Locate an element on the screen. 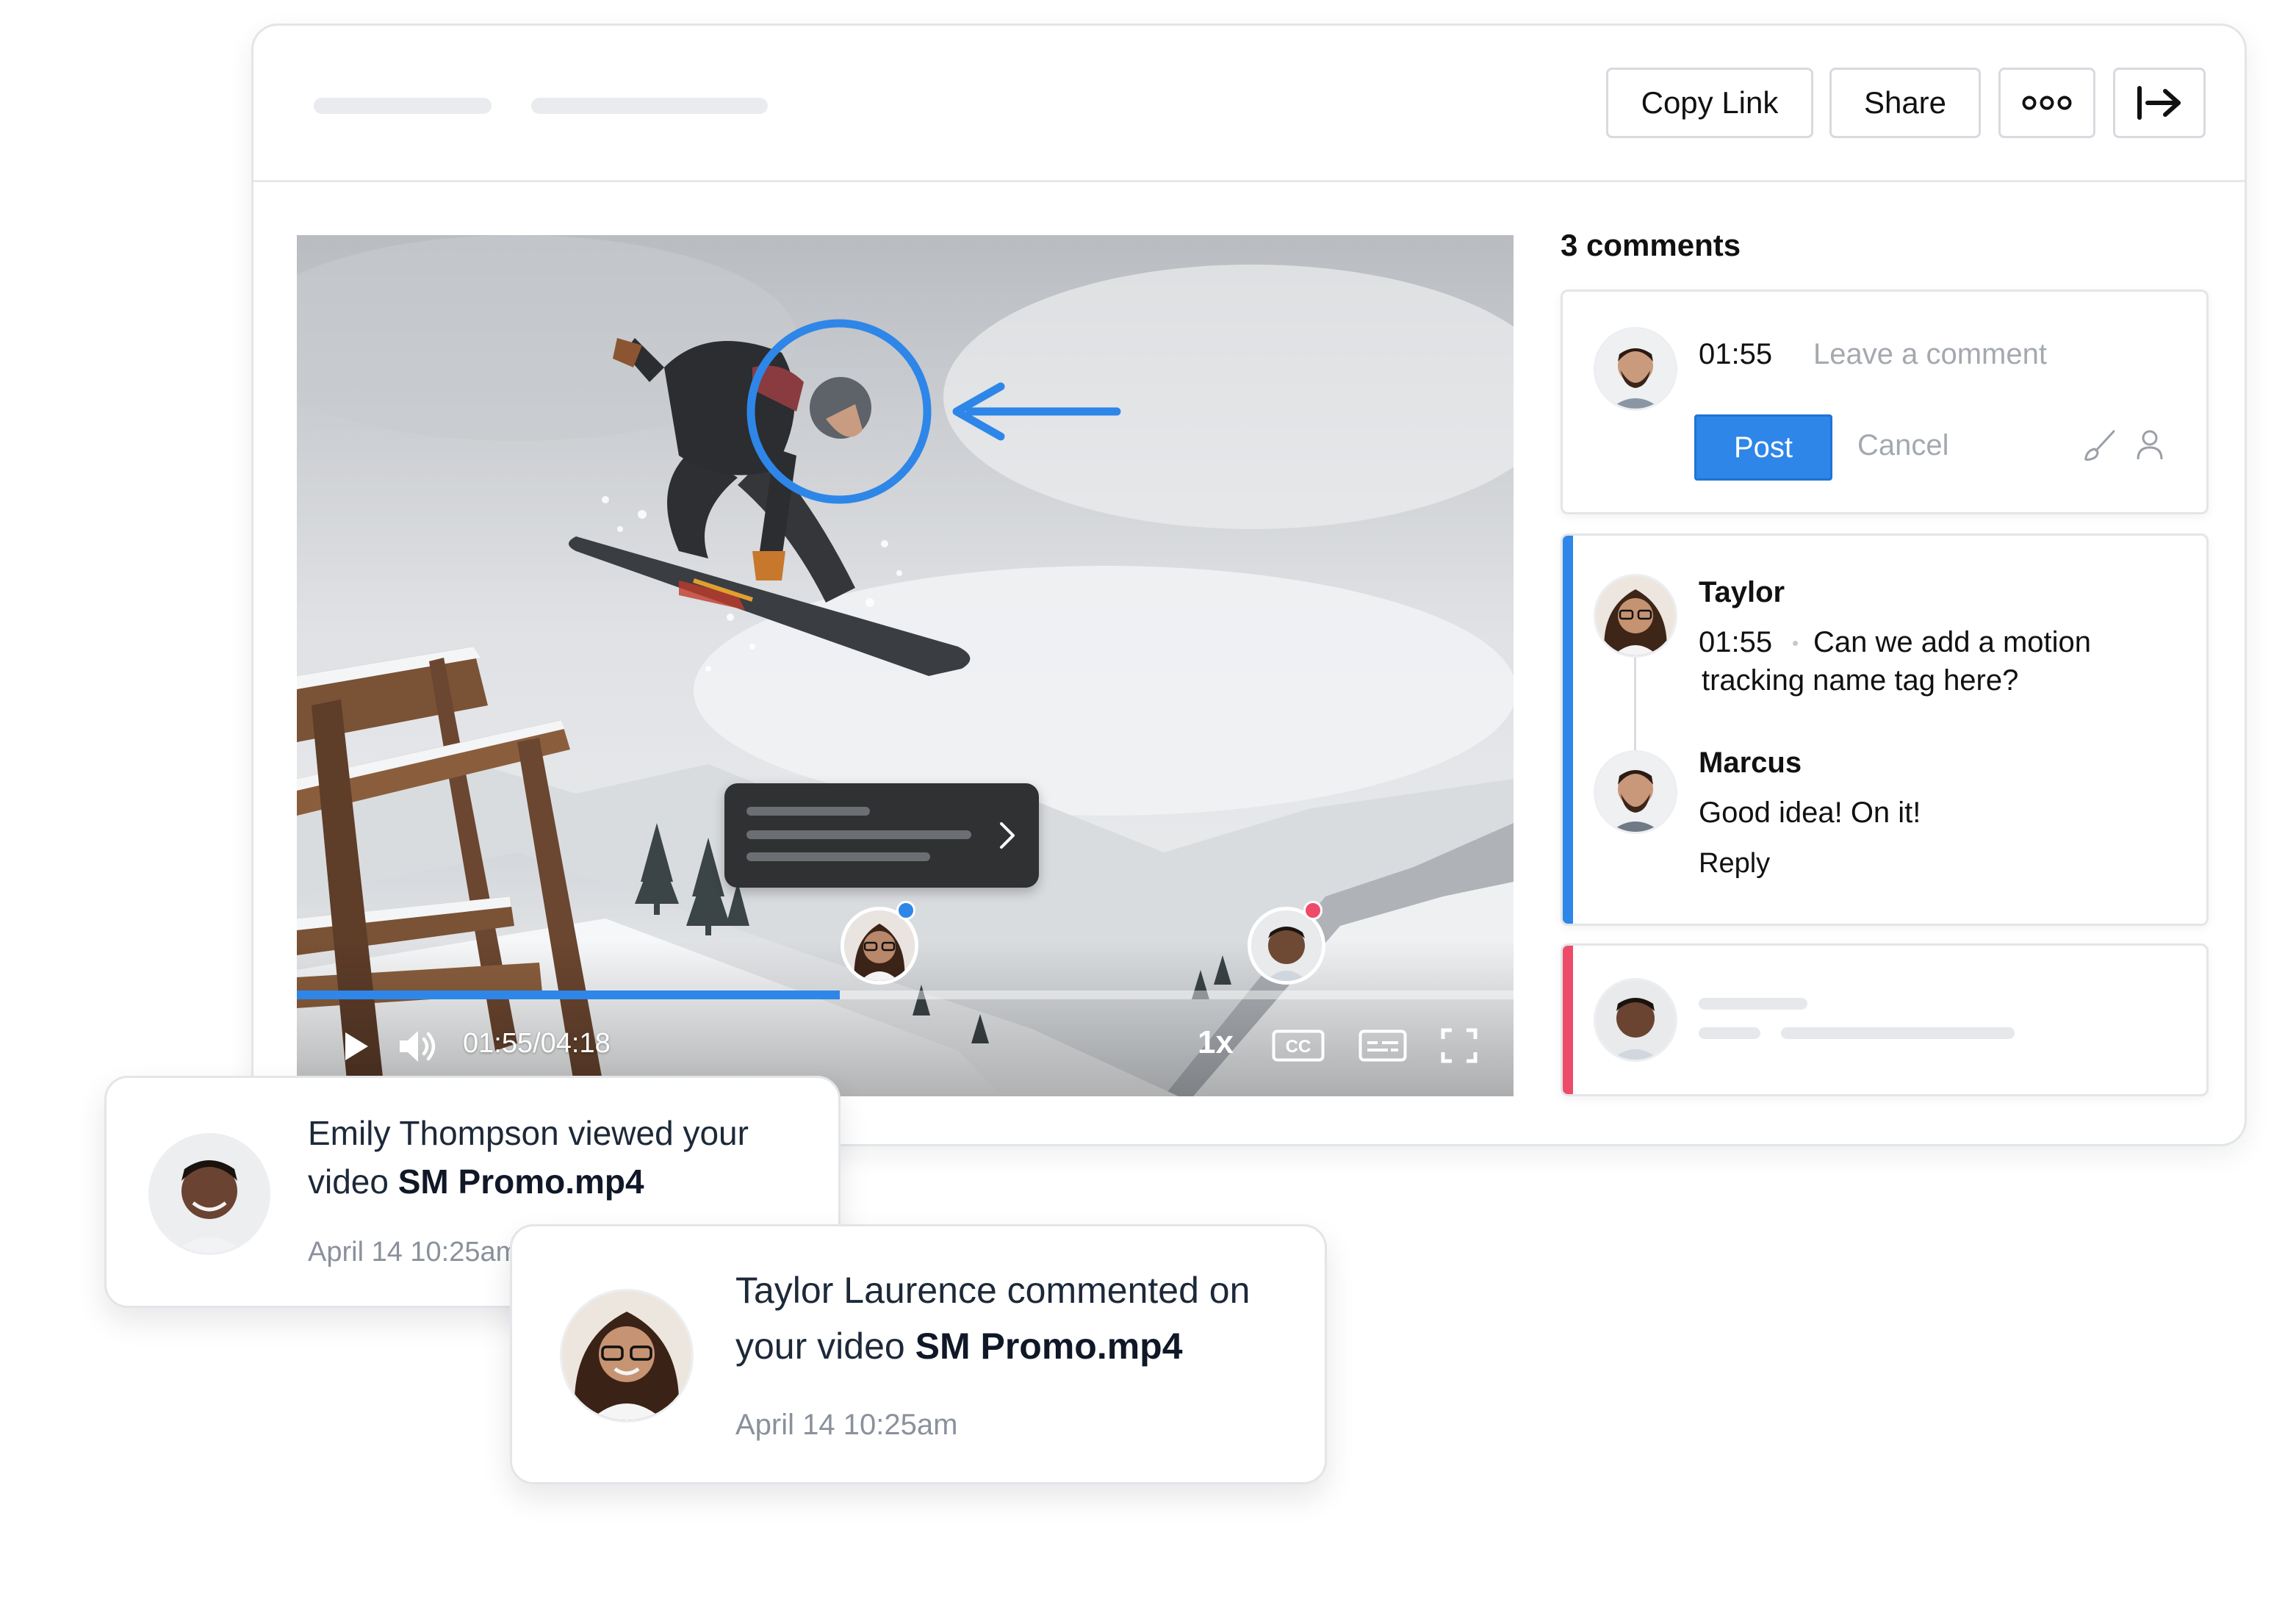 The height and width of the screenshot is (1607, 2296). play-icon is located at coordinates (356, 1046).